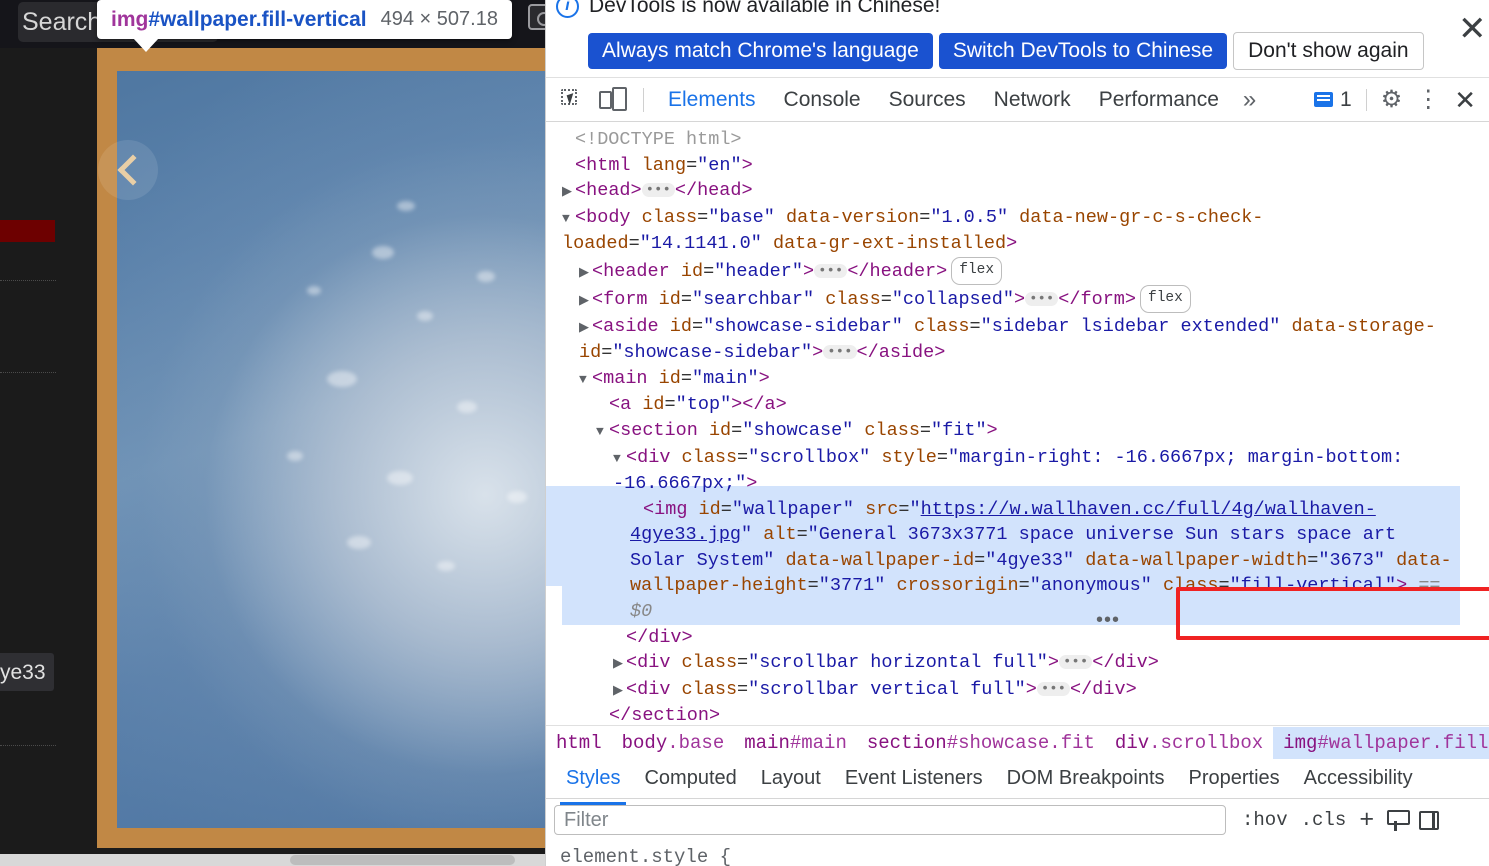  I want to click on dom-tree-line-content: <html lang="en">, so click(664, 165).